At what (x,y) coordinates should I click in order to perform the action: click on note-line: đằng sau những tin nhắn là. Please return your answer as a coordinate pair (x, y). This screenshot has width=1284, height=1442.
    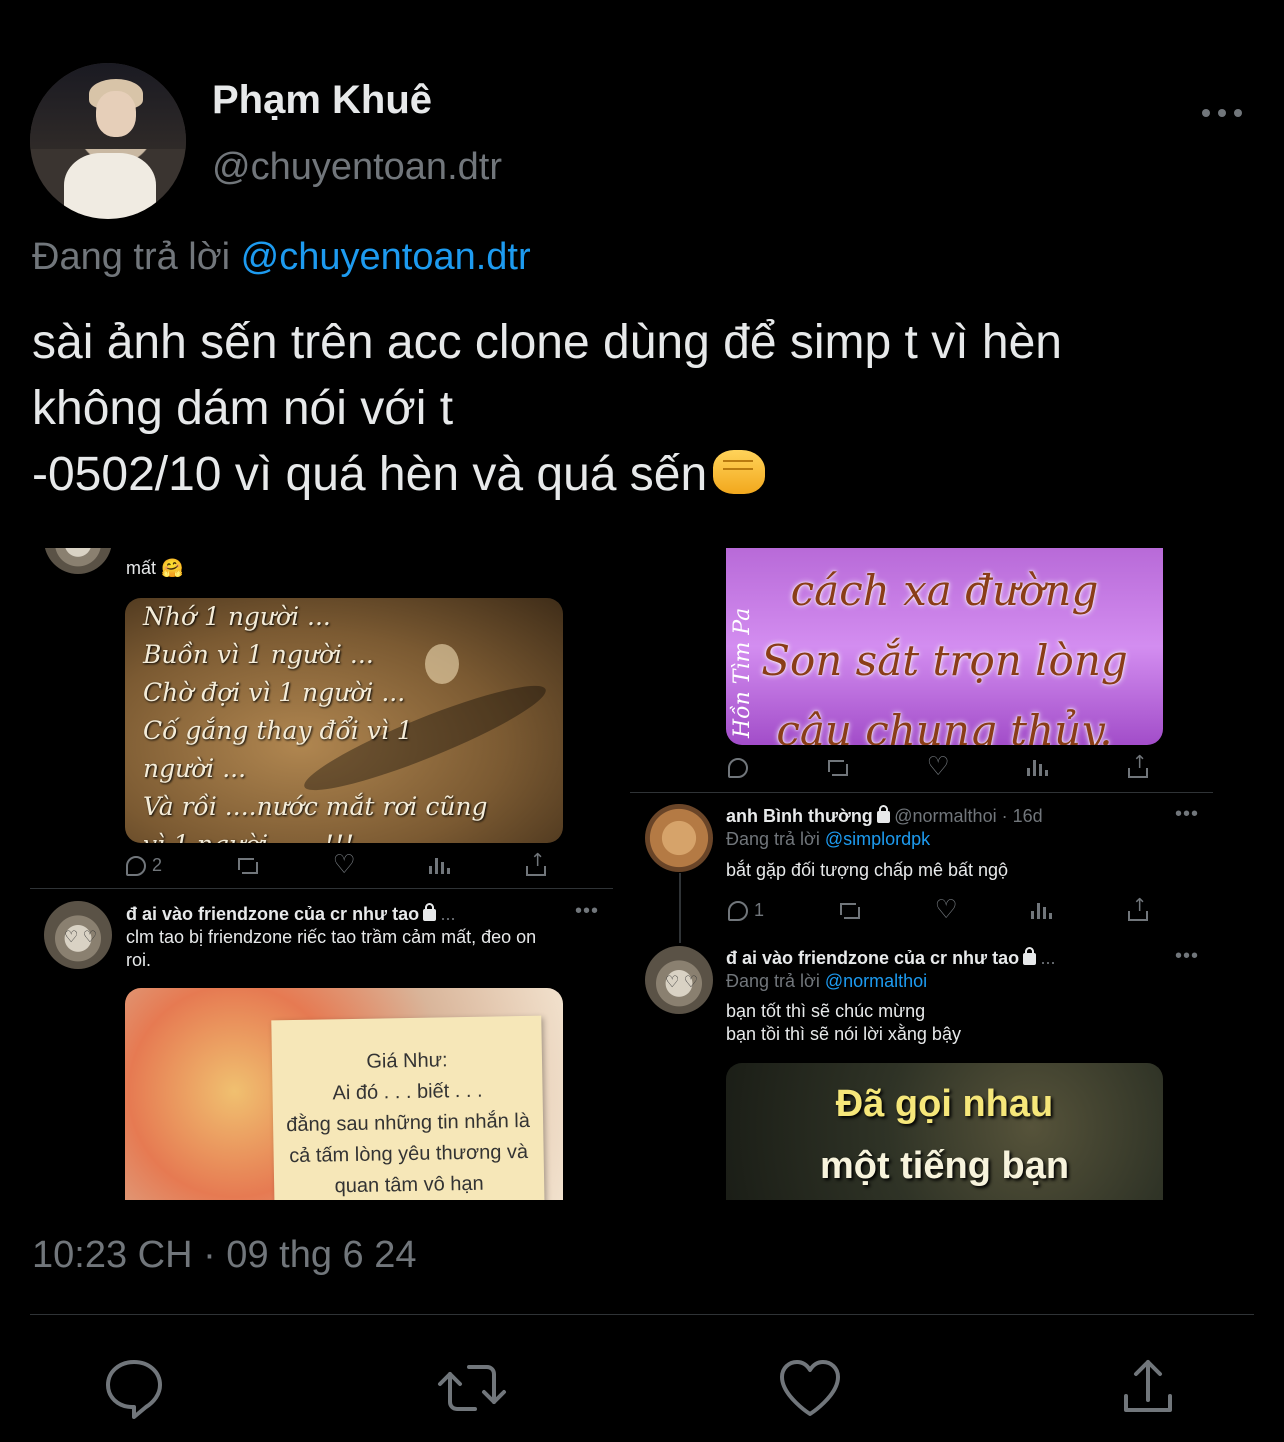
    Looking at the image, I should click on (408, 1123).